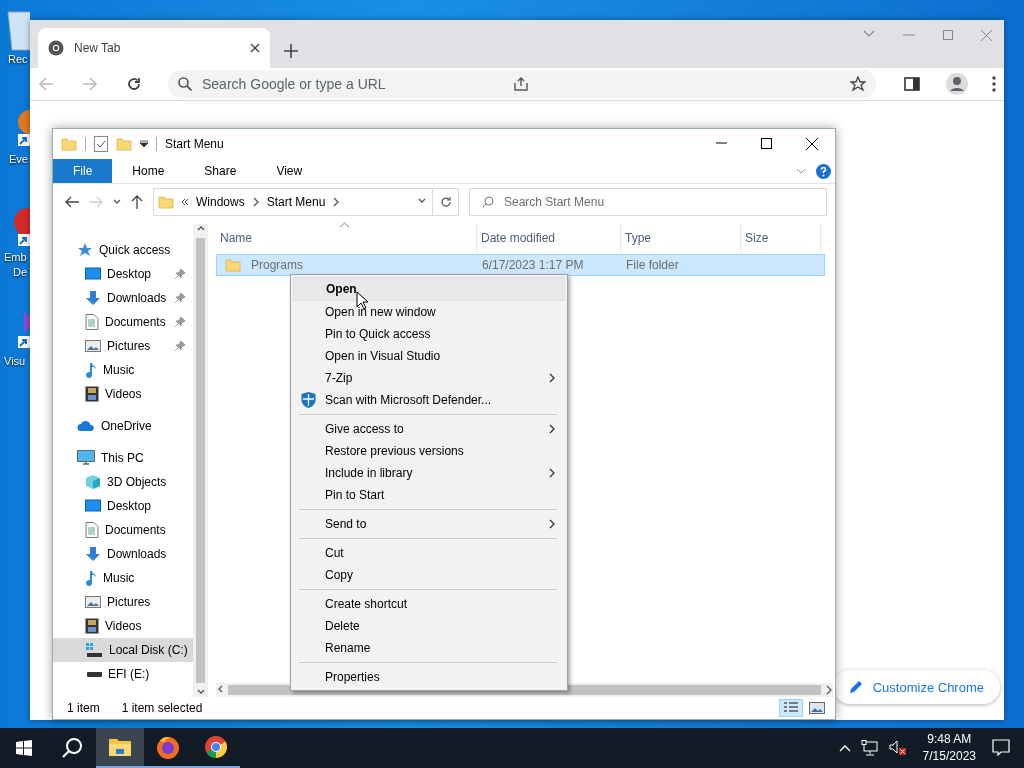  Describe the element at coordinates (549, 238) in the screenshot. I see `column-header: Date modified` at that location.